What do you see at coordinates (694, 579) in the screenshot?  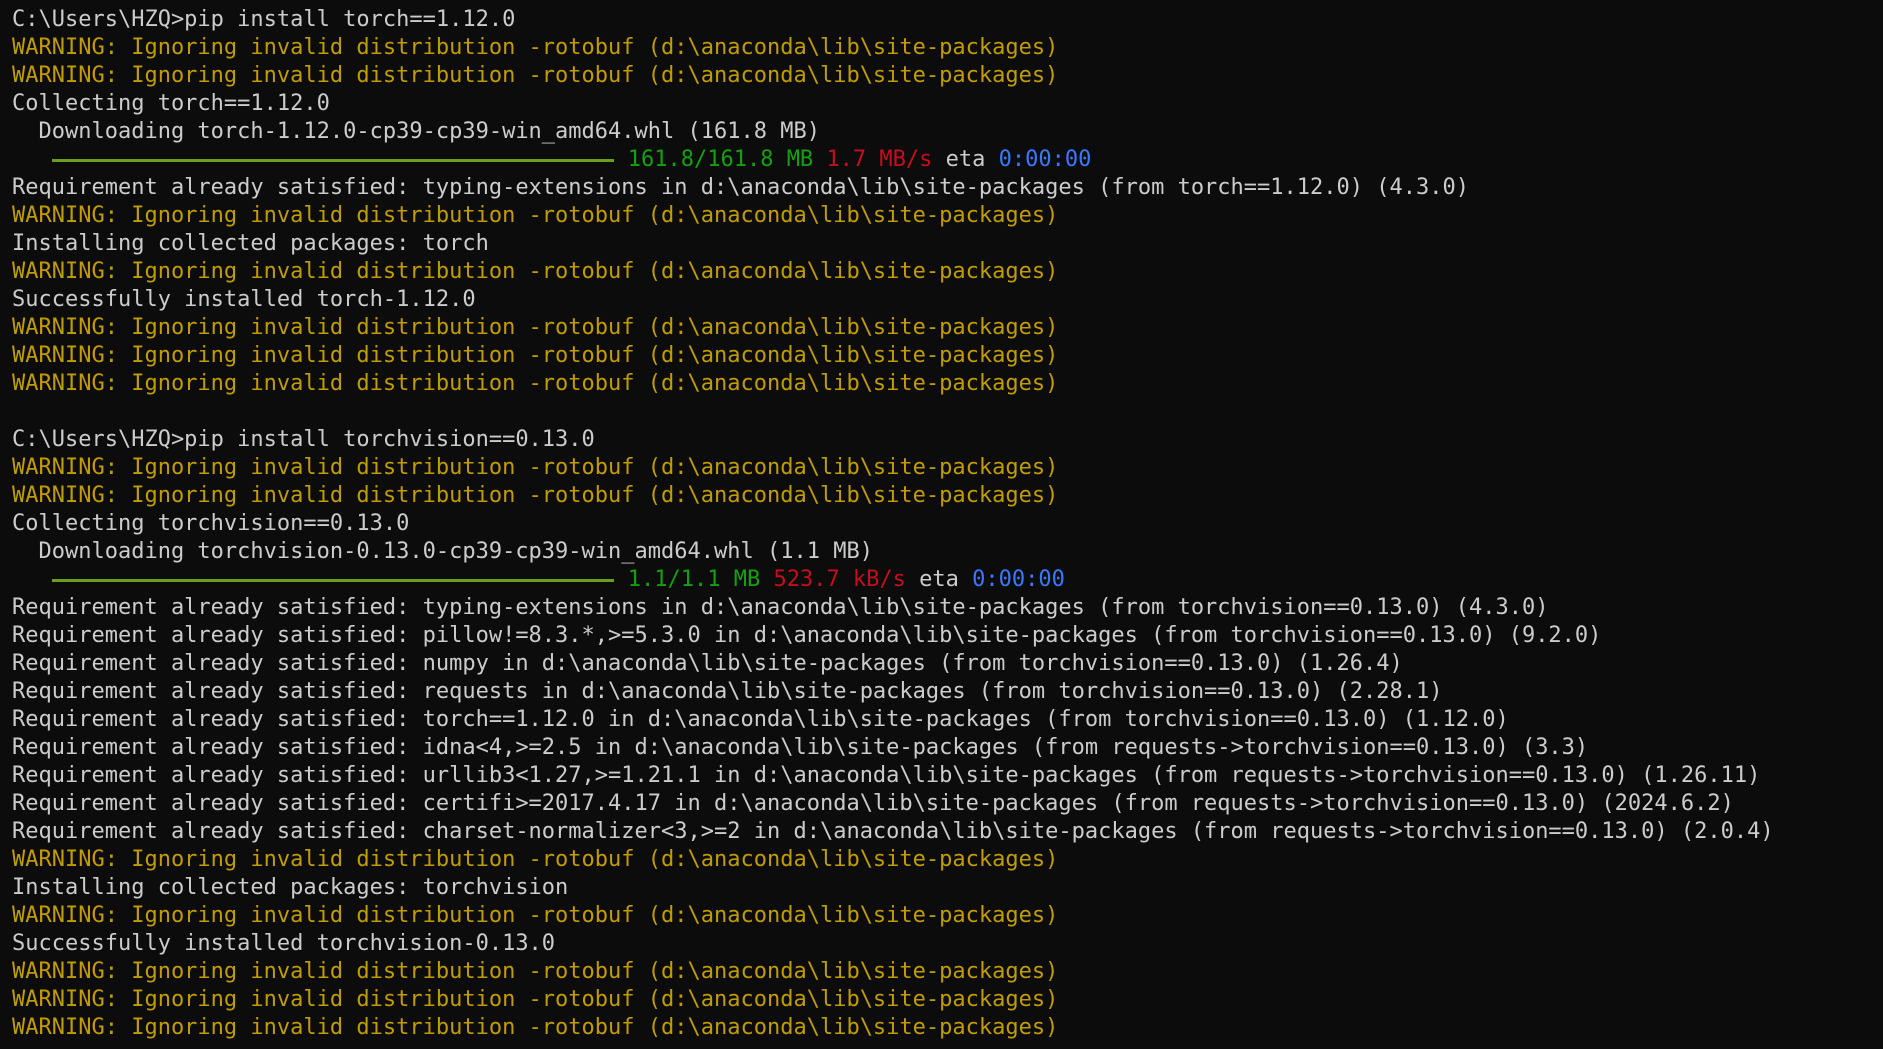 I see `line-text: 1.1/1.1 MB` at bounding box center [694, 579].